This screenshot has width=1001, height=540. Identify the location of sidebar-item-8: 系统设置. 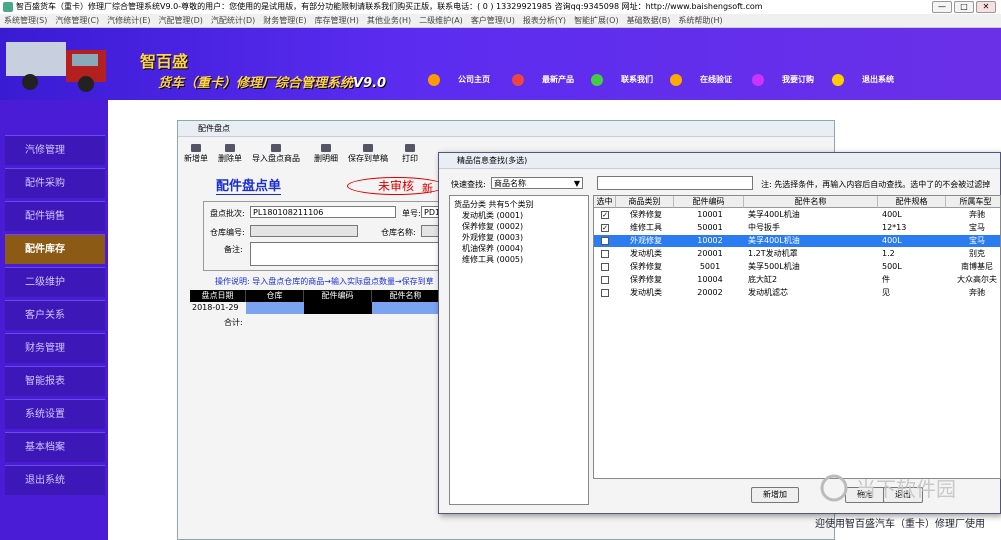
(55, 414).